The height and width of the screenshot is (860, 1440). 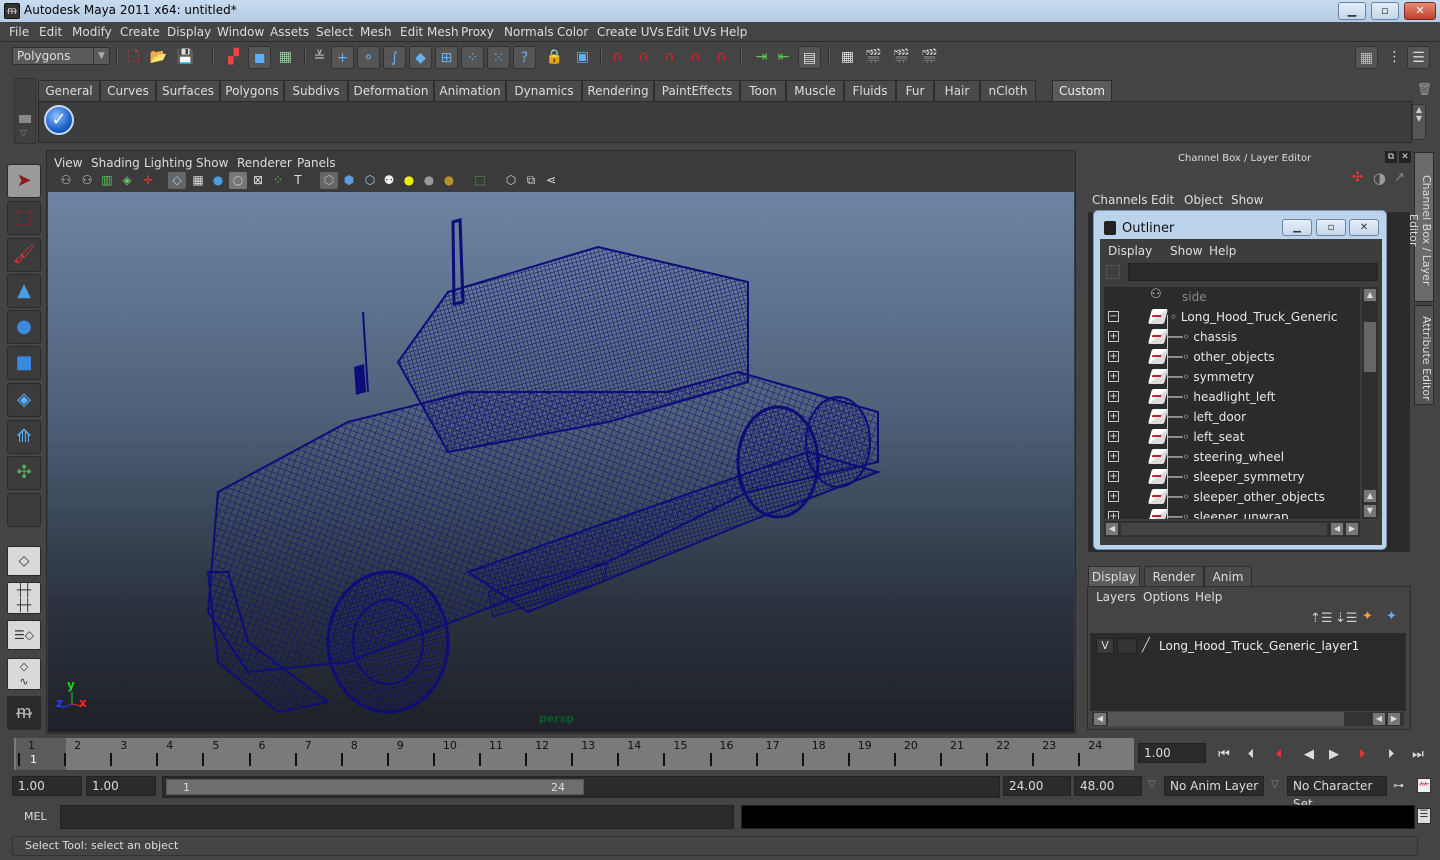 What do you see at coordinates (721, 57) in the screenshot?
I see `make-live-icon: ∩` at bounding box center [721, 57].